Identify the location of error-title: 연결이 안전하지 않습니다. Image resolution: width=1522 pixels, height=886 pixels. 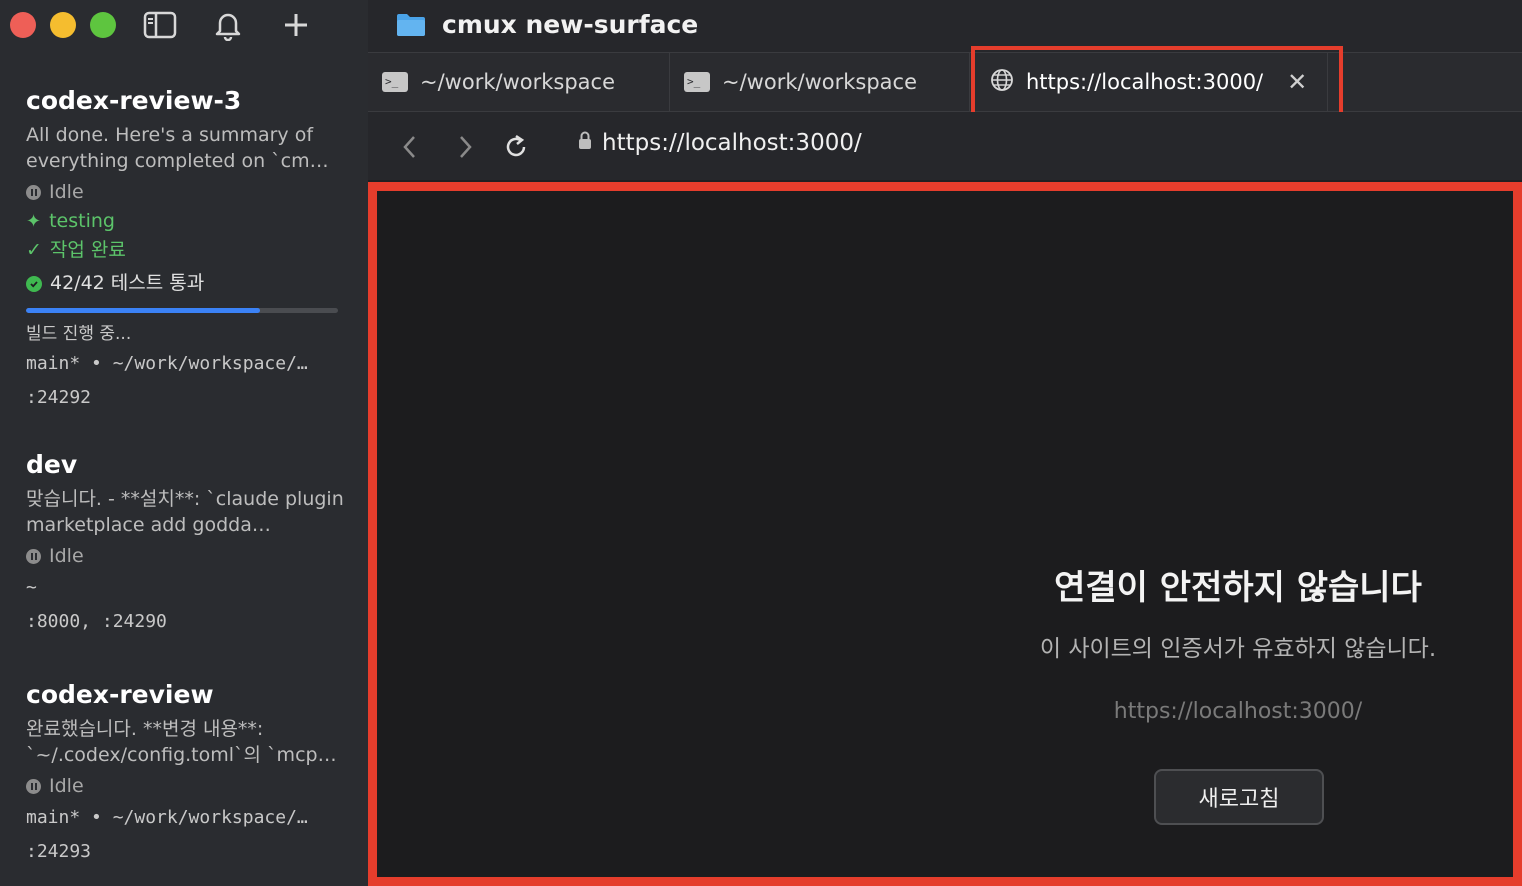
(1238, 588).